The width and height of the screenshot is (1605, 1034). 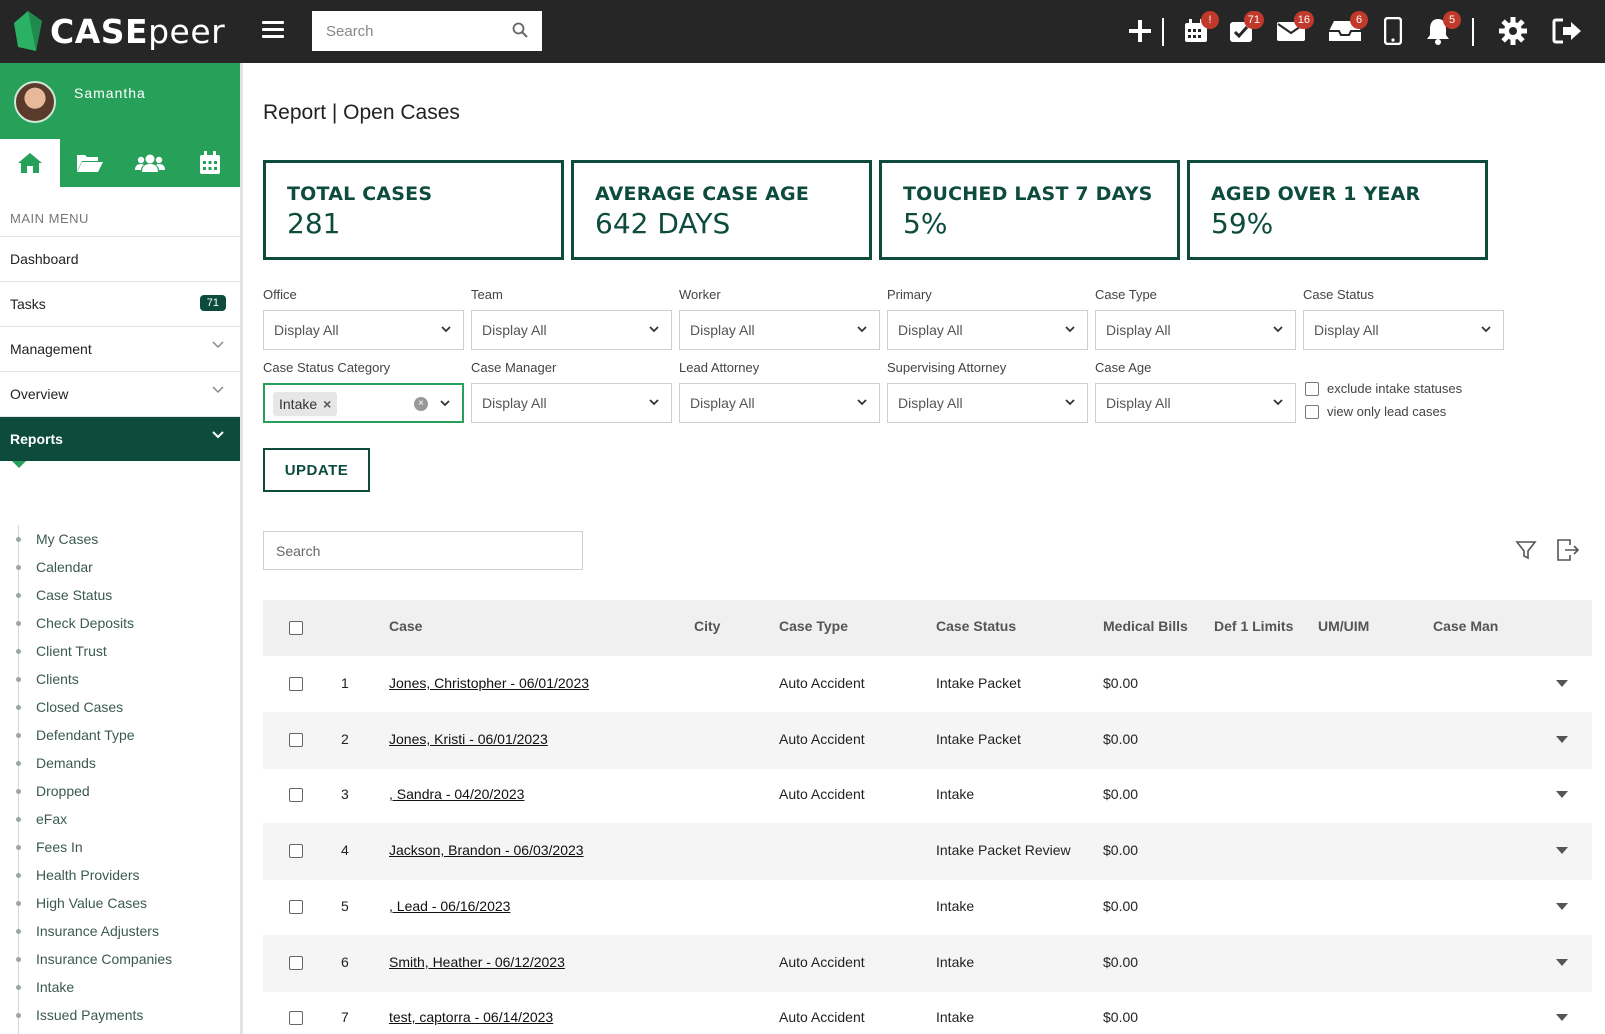 What do you see at coordinates (1526, 550) in the screenshot?
I see `filter-icon` at bounding box center [1526, 550].